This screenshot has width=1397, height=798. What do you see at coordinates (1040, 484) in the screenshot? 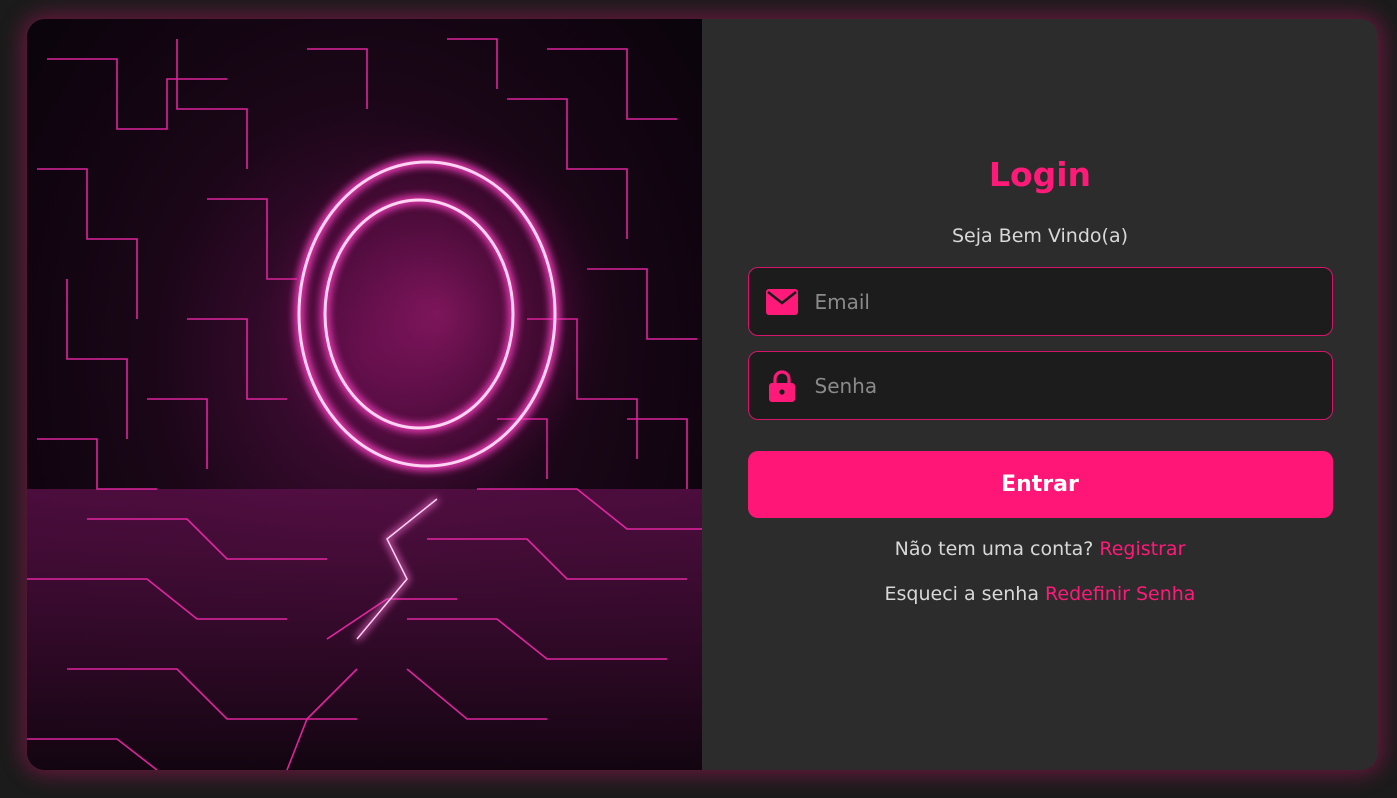
I see `login-submit-button: Entrar` at bounding box center [1040, 484].